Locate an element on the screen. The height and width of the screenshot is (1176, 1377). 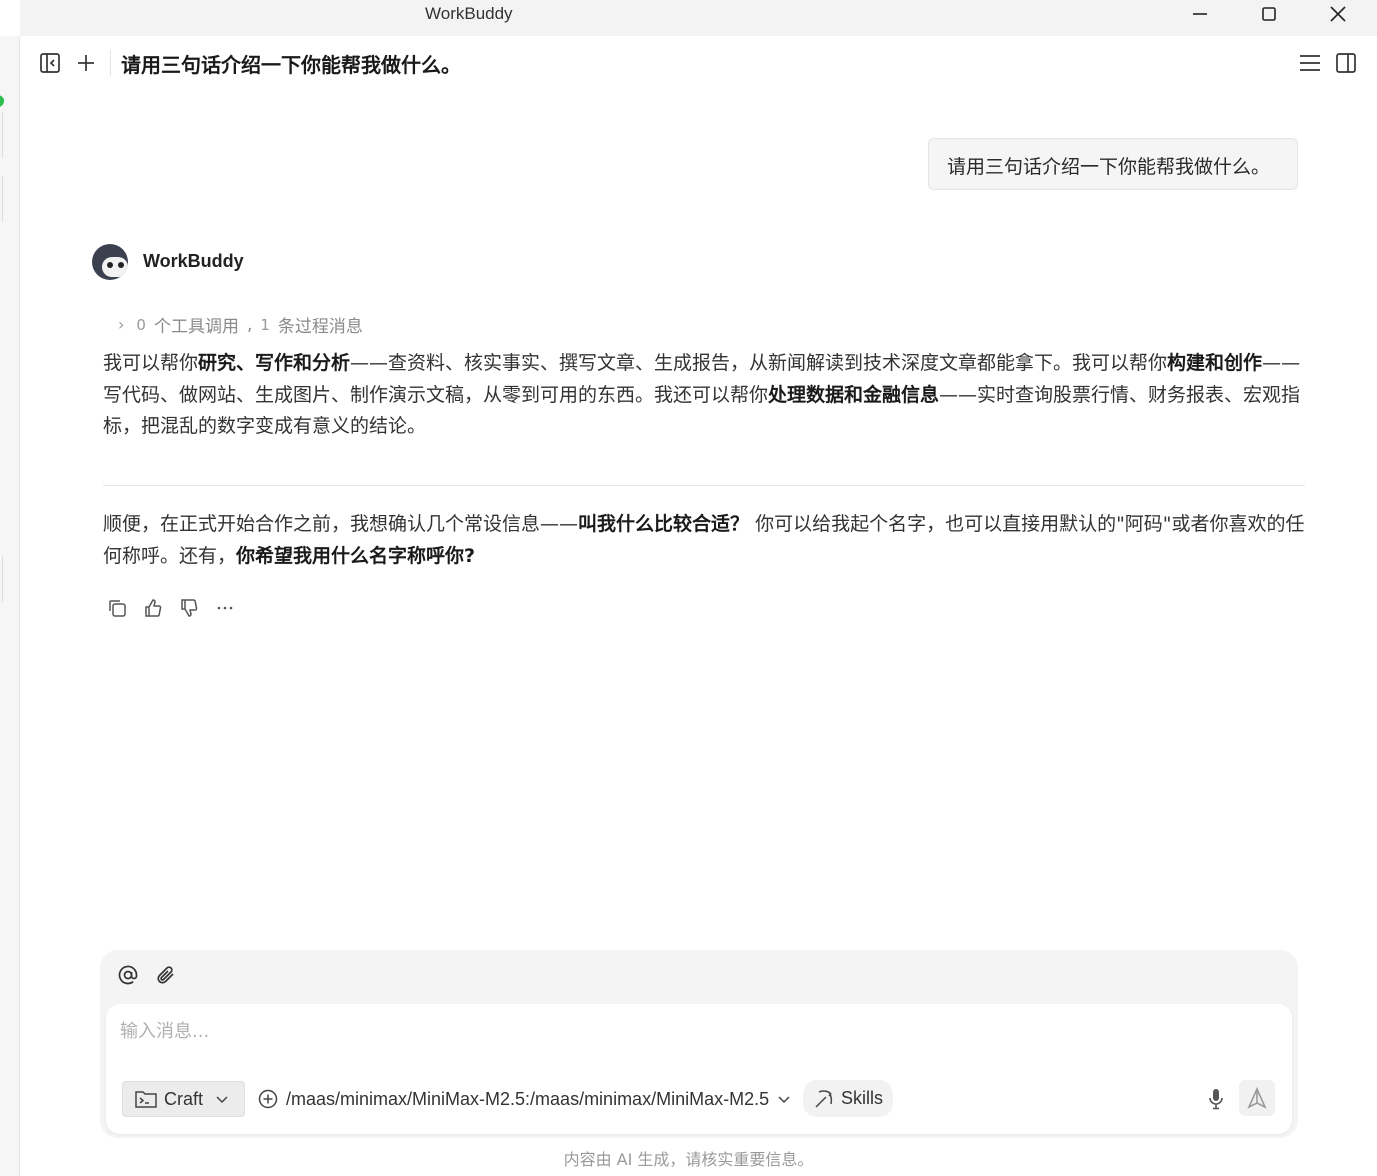
menu-button is located at coordinates (1310, 63).